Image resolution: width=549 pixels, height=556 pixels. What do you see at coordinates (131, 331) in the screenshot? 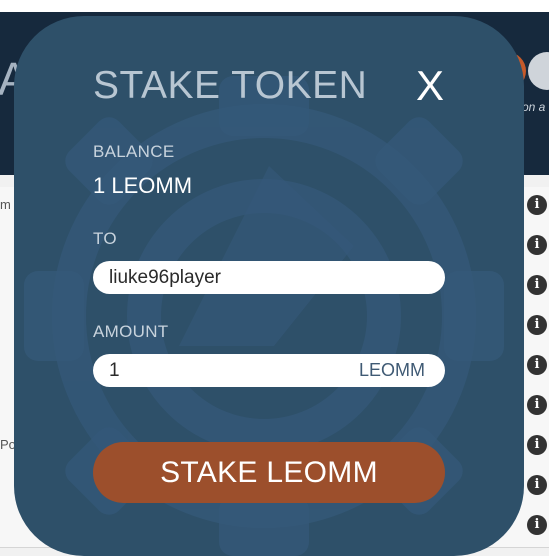
I see `amount-label: AMOUNT` at bounding box center [131, 331].